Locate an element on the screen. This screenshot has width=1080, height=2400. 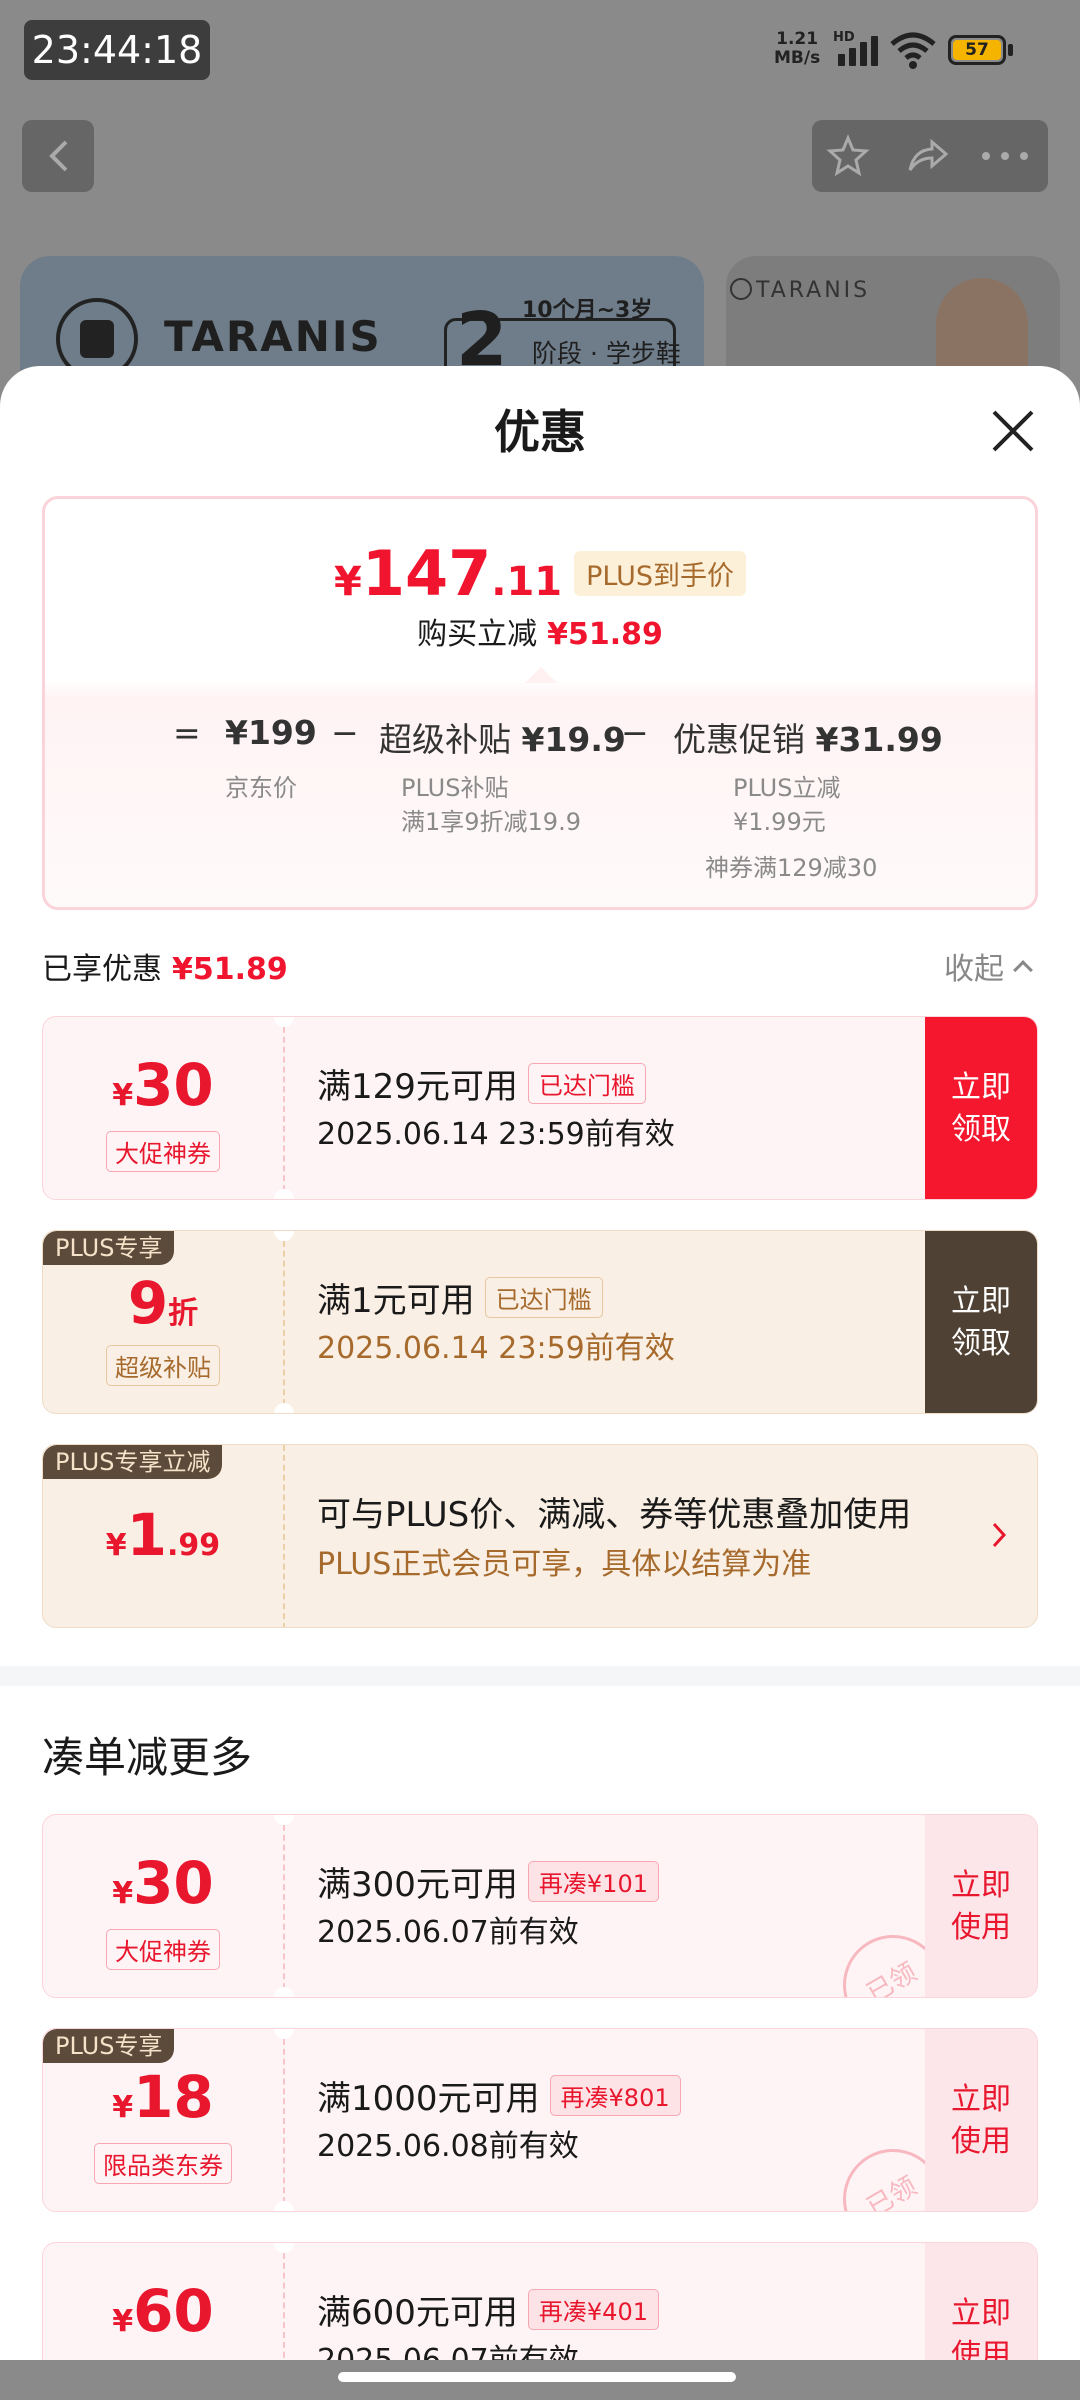
brand-mark-icon is located at coordinates (741, 289).